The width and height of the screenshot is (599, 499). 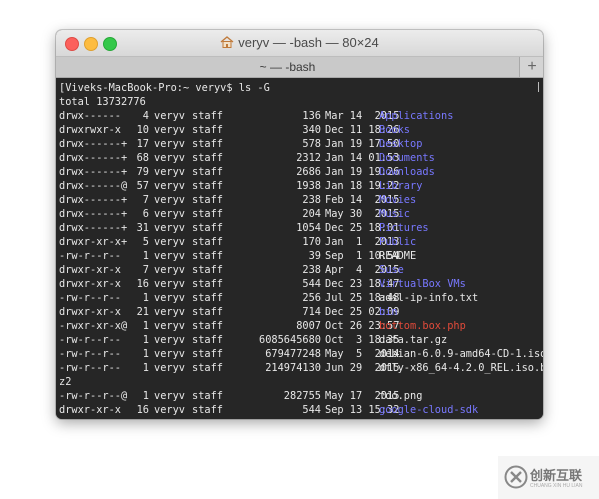 What do you see at coordinates (416, 116) in the screenshot?
I see `listing-name: Applications` at bounding box center [416, 116].